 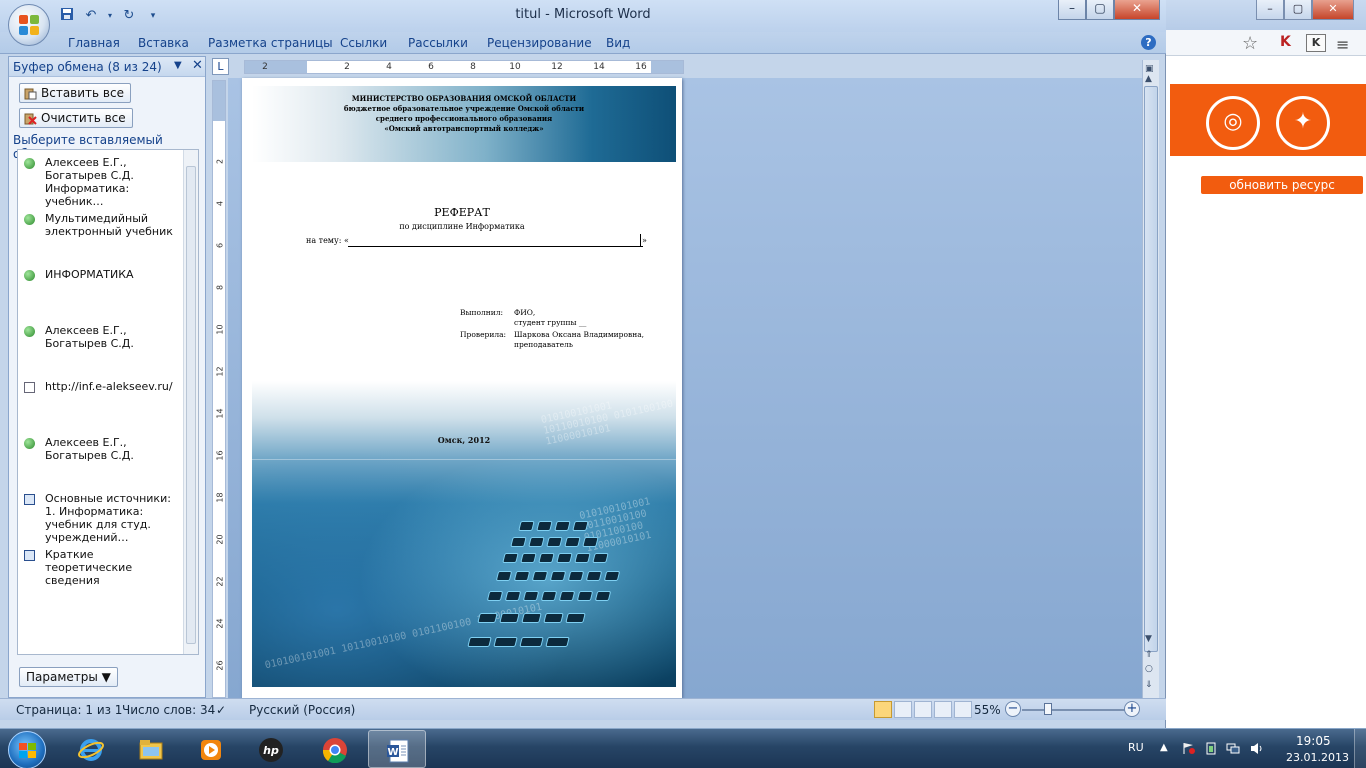 I want to click on tab-review: Рецензирование, so click(x=539, y=43).